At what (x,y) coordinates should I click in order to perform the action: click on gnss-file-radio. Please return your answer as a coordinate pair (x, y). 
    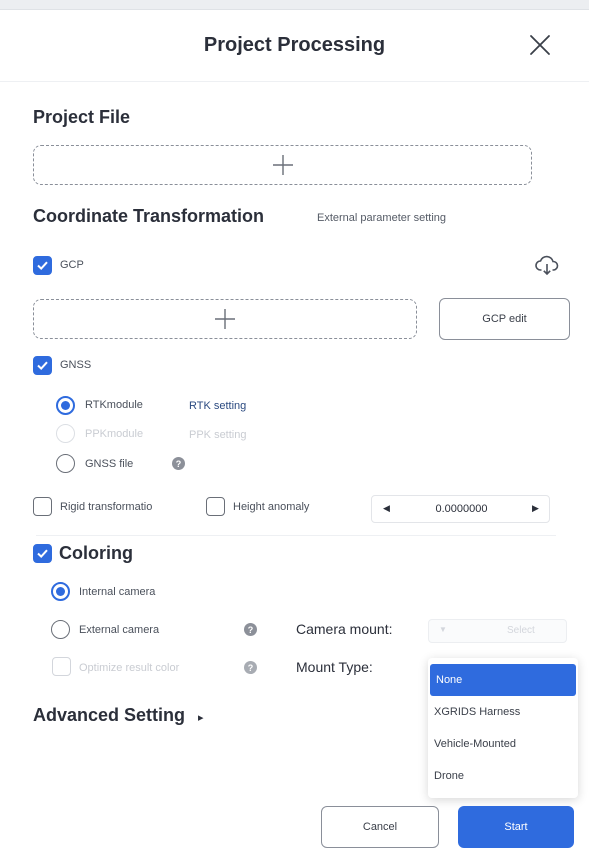
    Looking at the image, I should click on (65, 463).